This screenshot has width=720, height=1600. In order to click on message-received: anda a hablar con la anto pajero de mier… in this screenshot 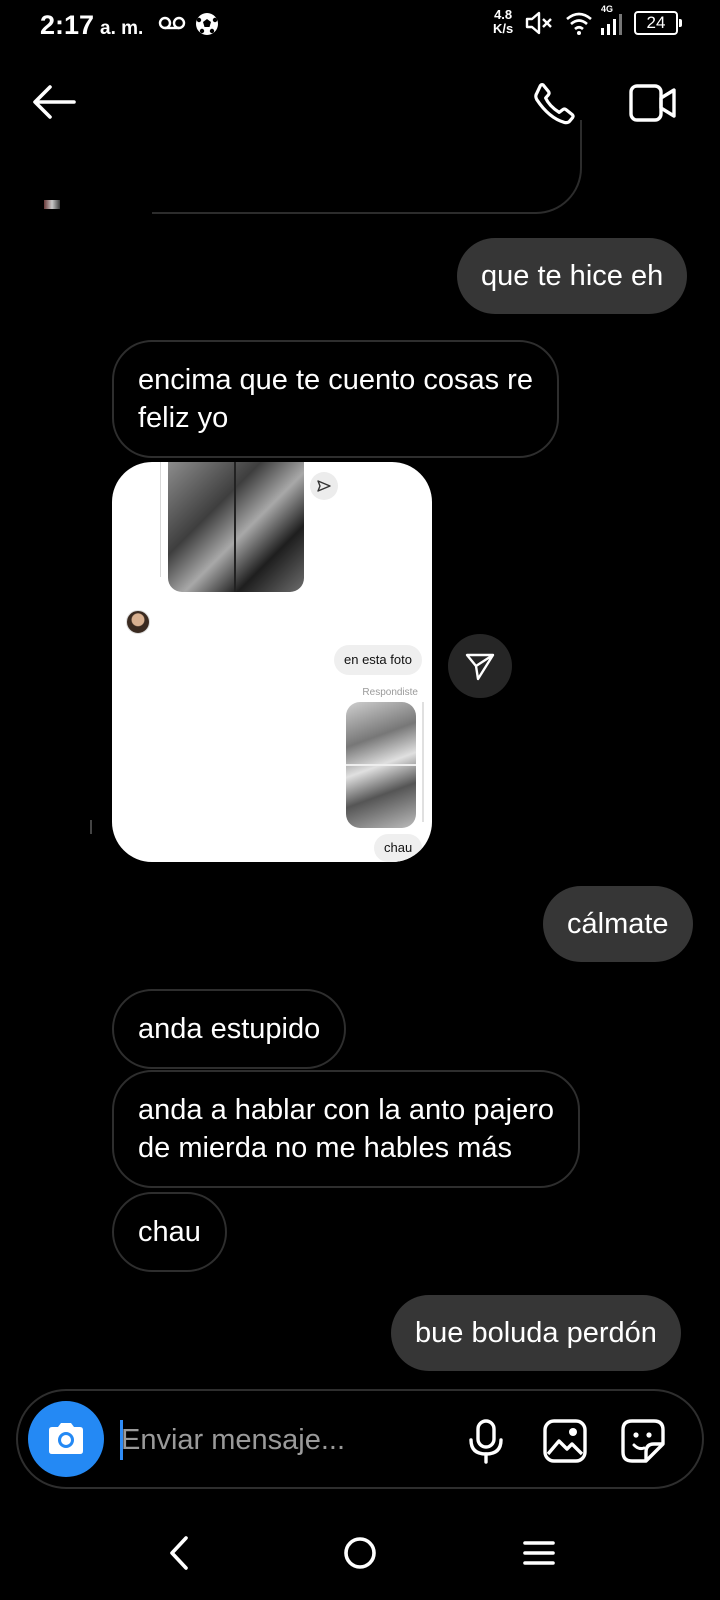, I will do `click(346, 1129)`.